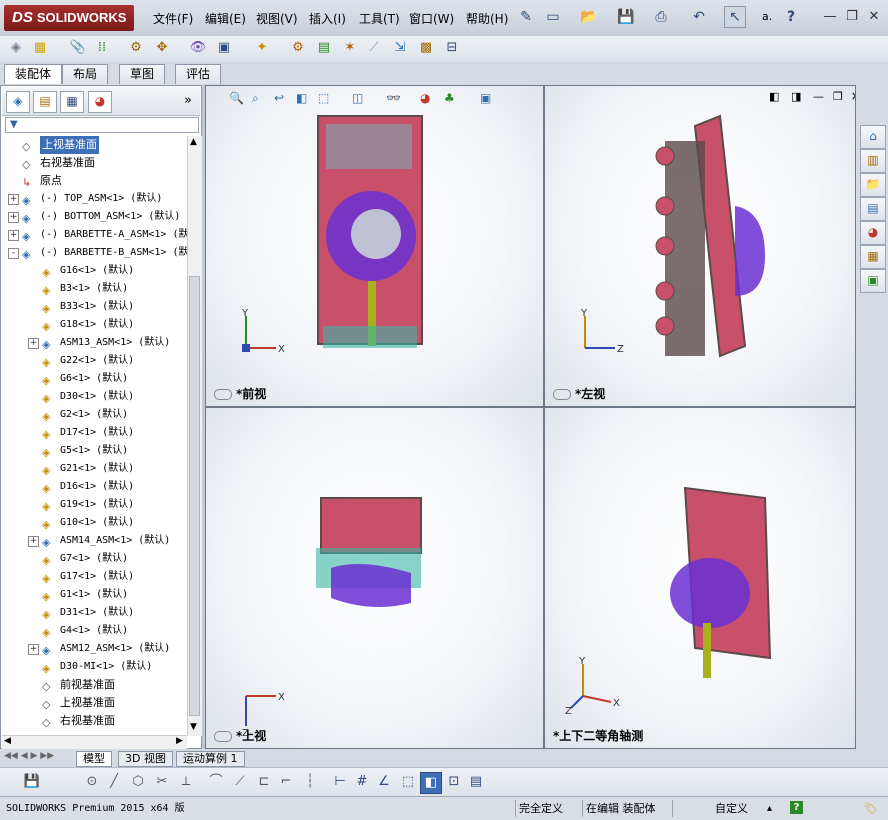 The image size is (888, 820). Describe the element at coordinates (216, 782) in the screenshot. I see `sketch-fillet-icon: ⌒` at that location.